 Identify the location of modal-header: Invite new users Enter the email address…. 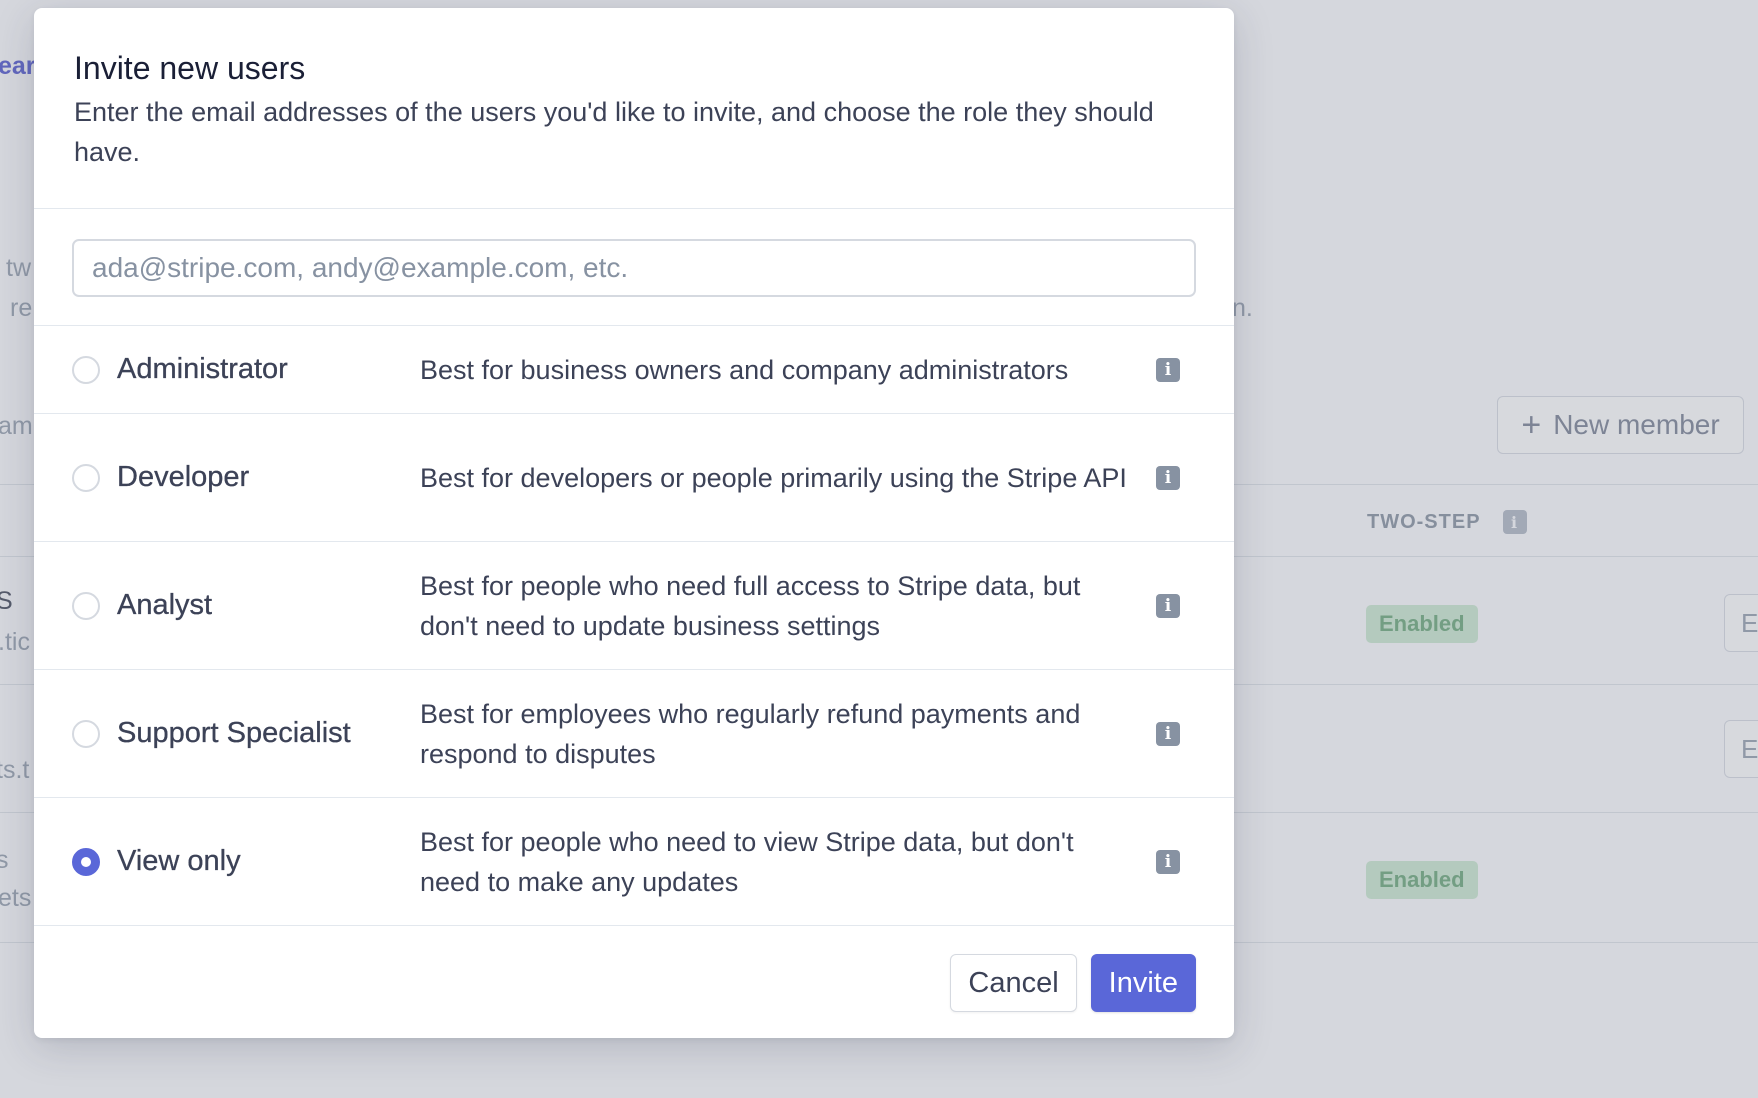
(634, 108).